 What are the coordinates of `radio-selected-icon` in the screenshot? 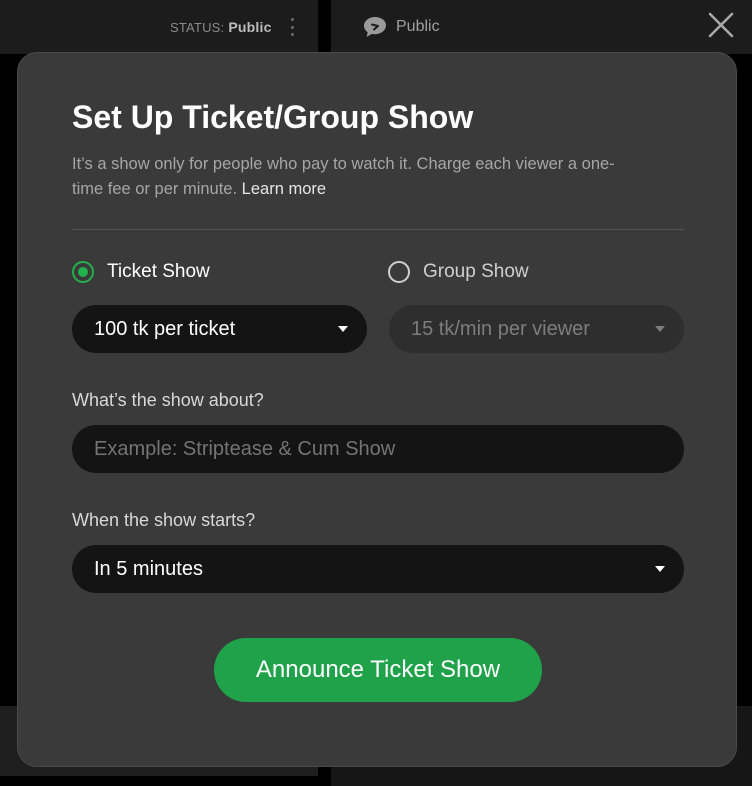 It's located at (83, 272).